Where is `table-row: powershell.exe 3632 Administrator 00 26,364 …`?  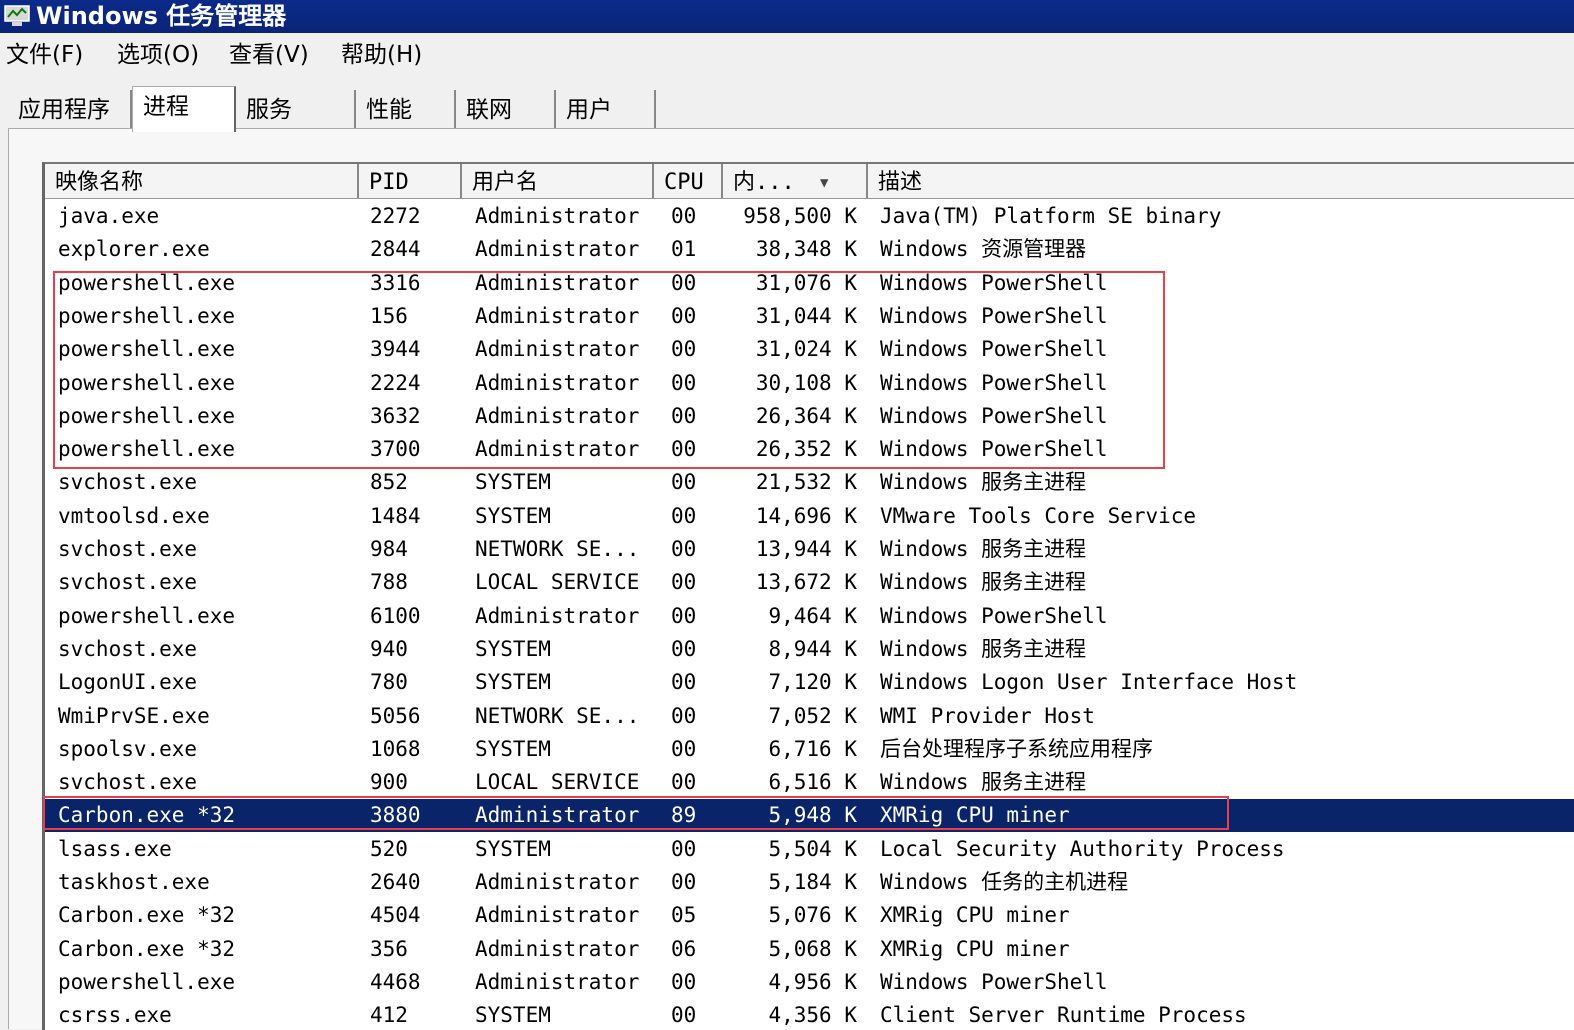 table-row: powershell.exe 3632 Administrator 00 26,364 … is located at coordinates (809, 416).